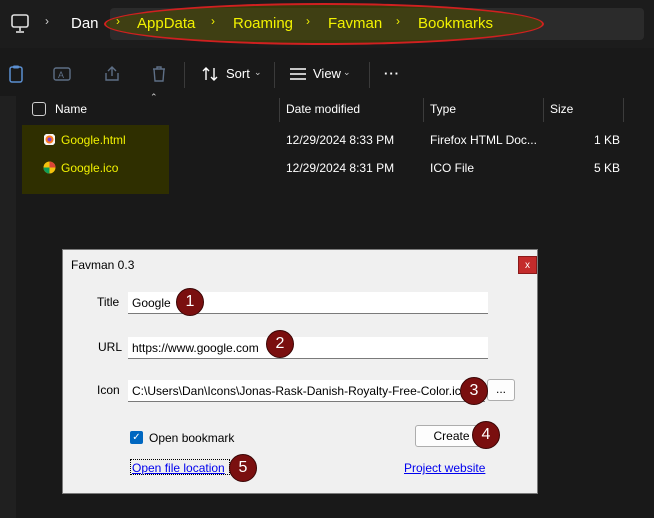  I want to click on annotation-badge-4: 4, so click(486, 435).